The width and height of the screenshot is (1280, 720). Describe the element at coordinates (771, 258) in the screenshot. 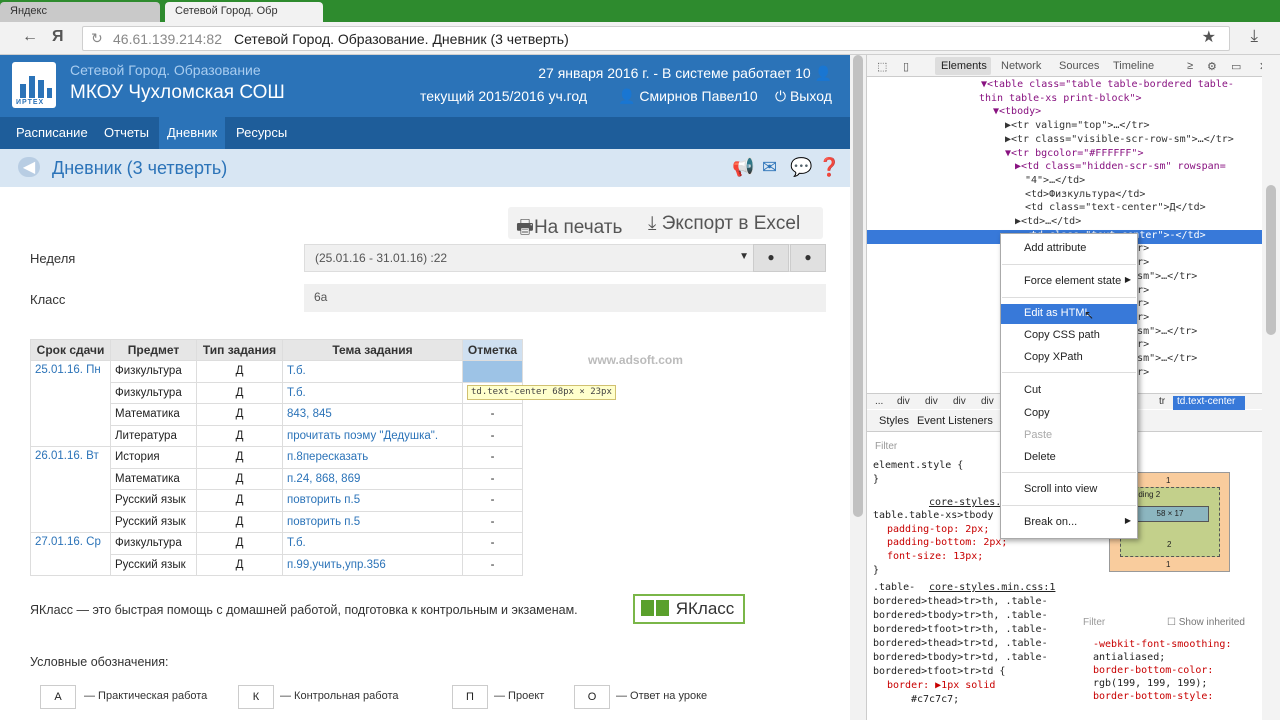

I see `prev-week-button: ●` at that location.